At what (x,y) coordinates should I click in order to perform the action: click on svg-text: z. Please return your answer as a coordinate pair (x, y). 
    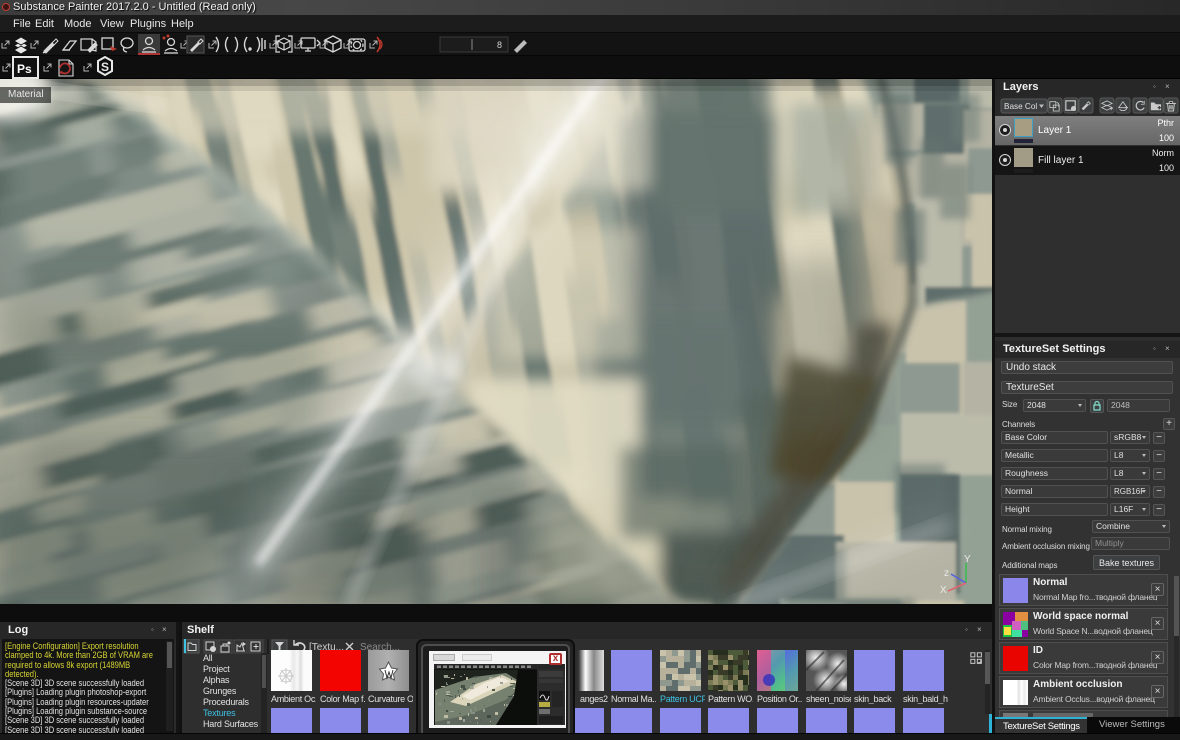
    Looking at the image, I should click on (946, 573).